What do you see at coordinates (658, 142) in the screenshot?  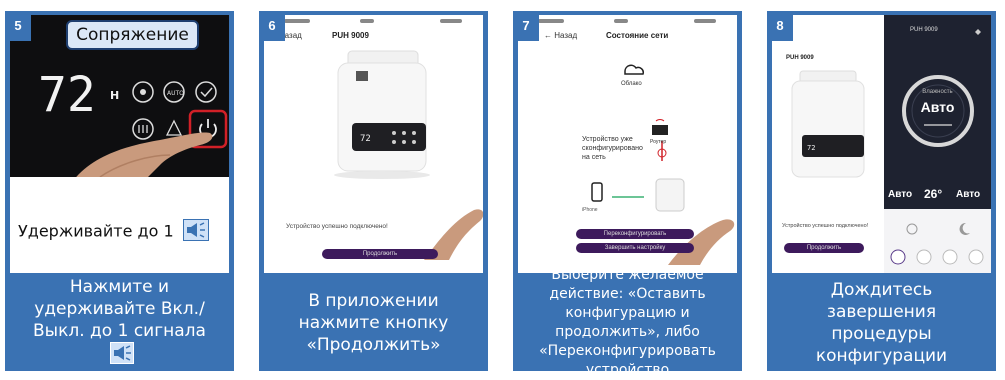 I see `router-label: Роутер` at bounding box center [658, 142].